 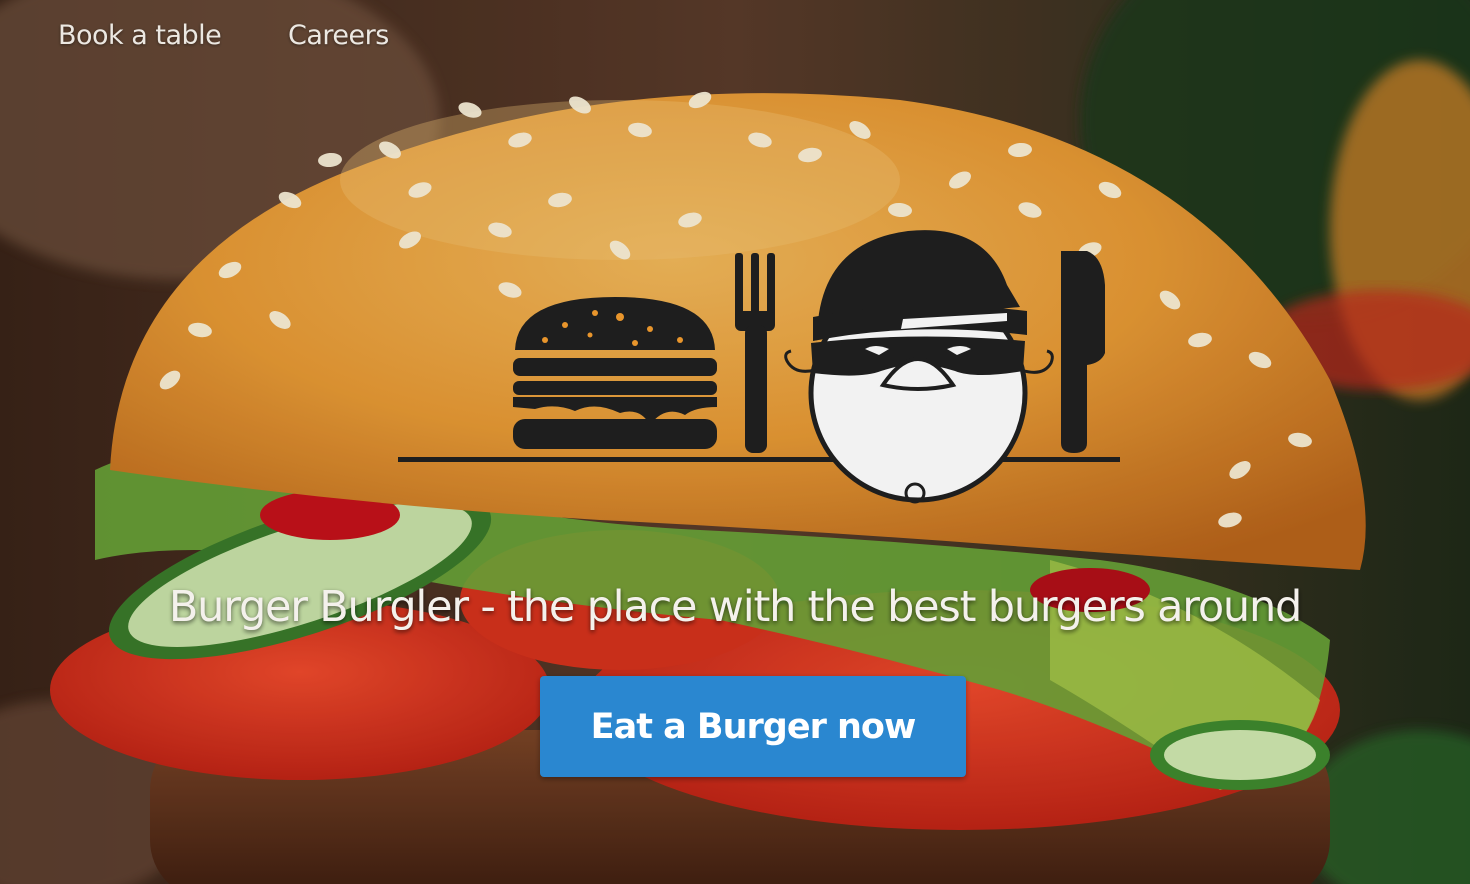 What do you see at coordinates (753, 726) in the screenshot?
I see `eat-a-burger-button: Eat a Burger now` at bounding box center [753, 726].